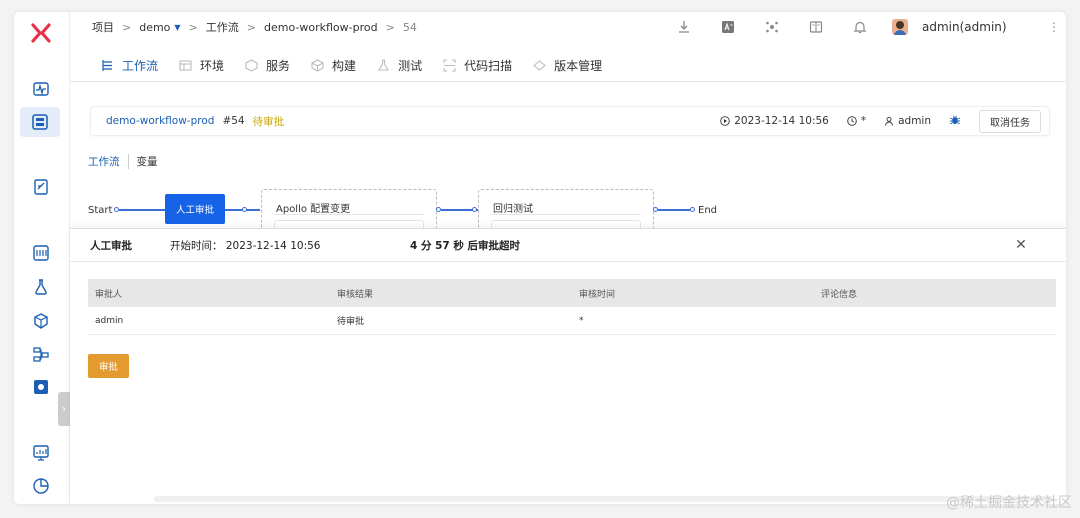 The image size is (1080, 518). What do you see at coordinates (41, 253) in the screenshot?
I see `build-module-icon` at bounding box center [41, 253].